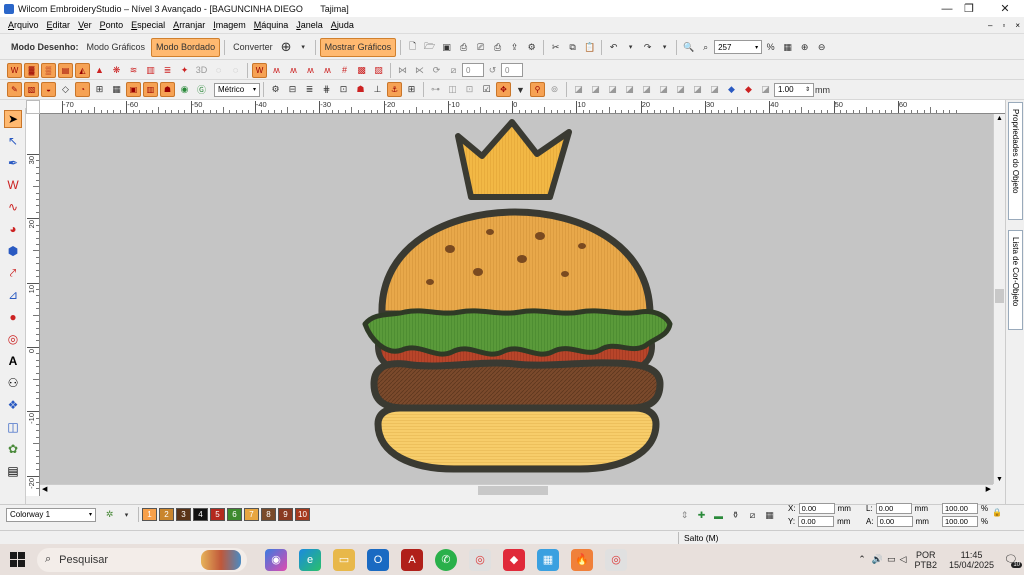  I want to click on color-object-list-tab: Lista de Cor-Objeto, so click(1015, 280).